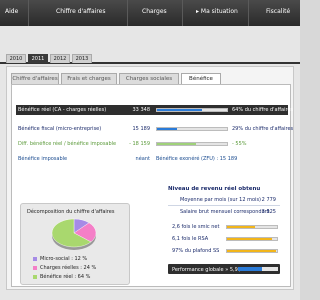 The width and height of the screenshot is (320, 300). What do you see at coordinates (82, 58) in the screenshot?
I see `year-tab-2013: 2013` at bounding box center [82, 58].